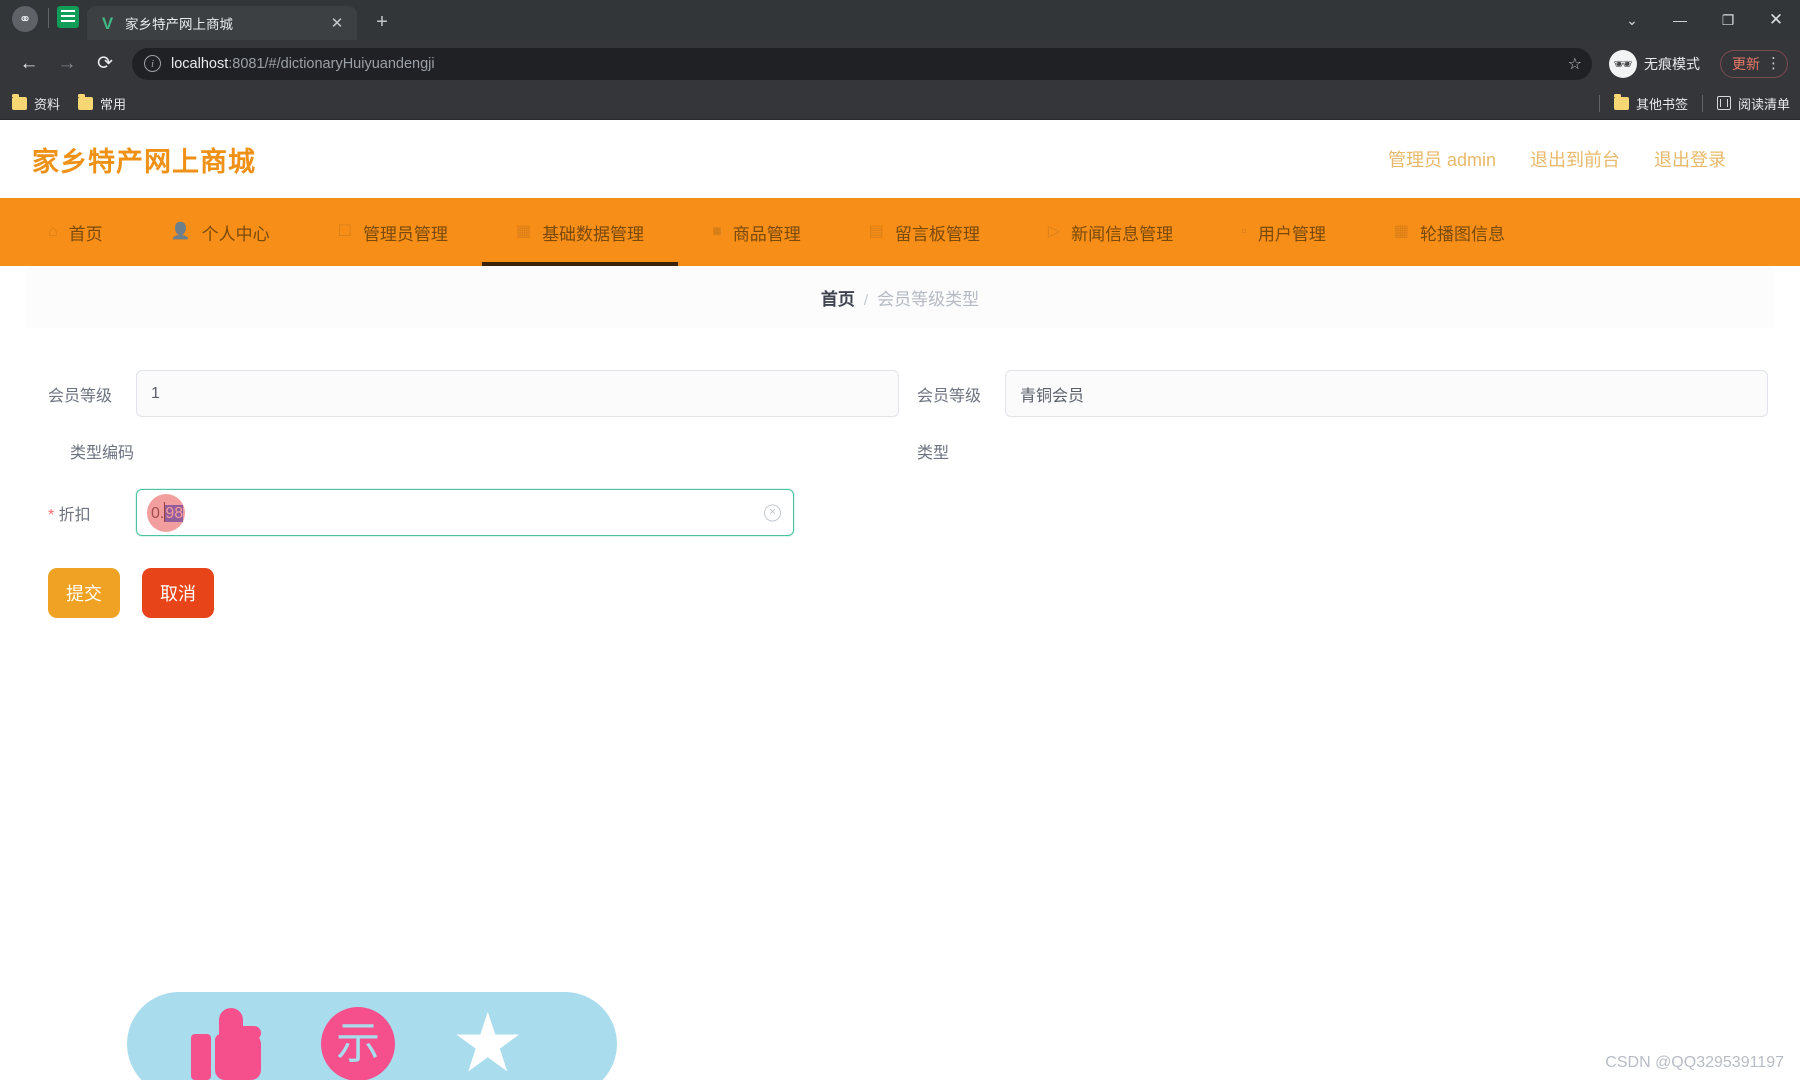  I want to click on database-icon: ▦, so click(523, 231).